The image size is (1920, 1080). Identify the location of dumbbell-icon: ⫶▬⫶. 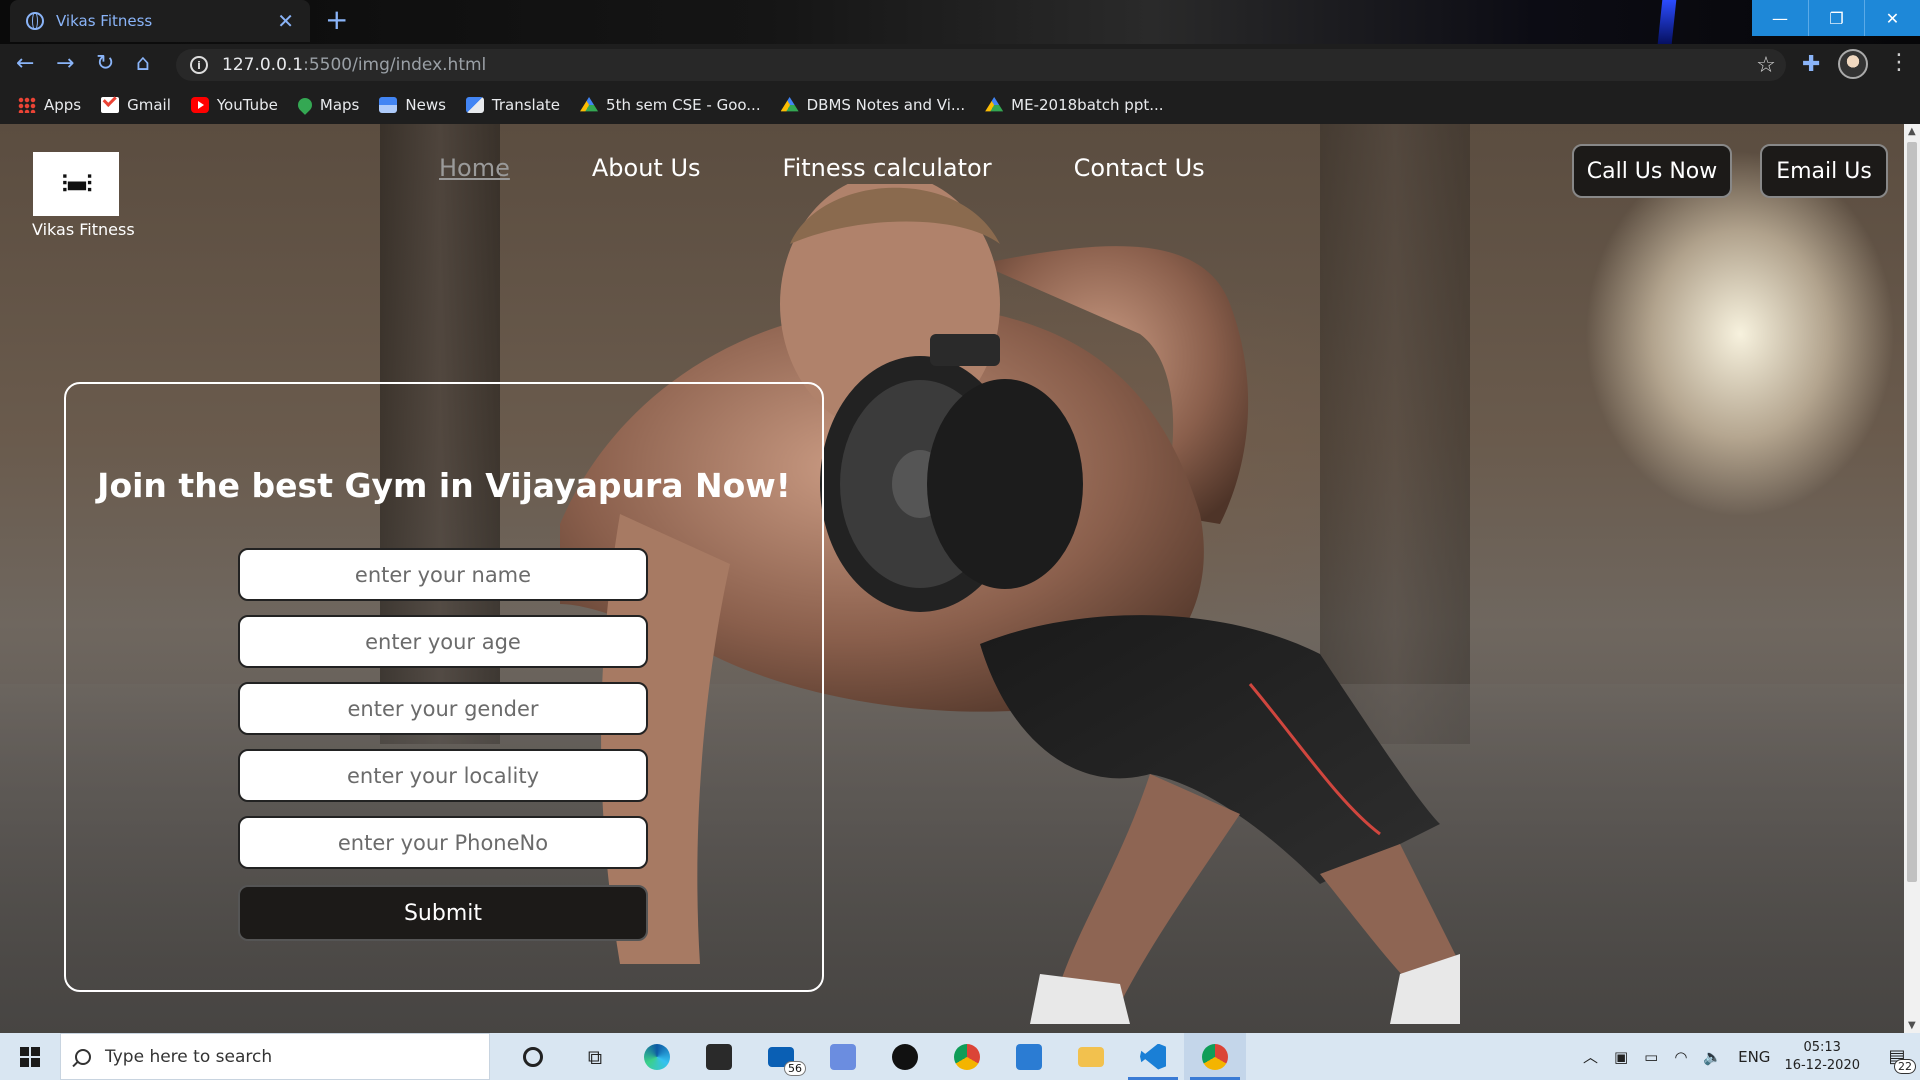
(77, 184).